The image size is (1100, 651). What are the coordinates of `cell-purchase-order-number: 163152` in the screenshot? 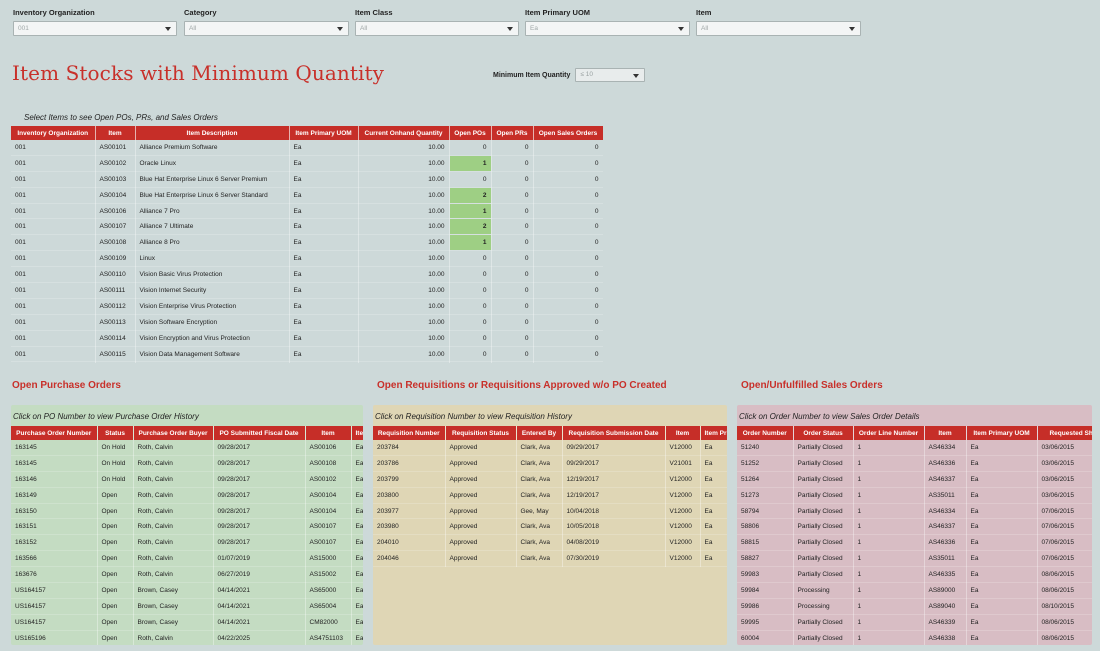 It's located at (54, 543).